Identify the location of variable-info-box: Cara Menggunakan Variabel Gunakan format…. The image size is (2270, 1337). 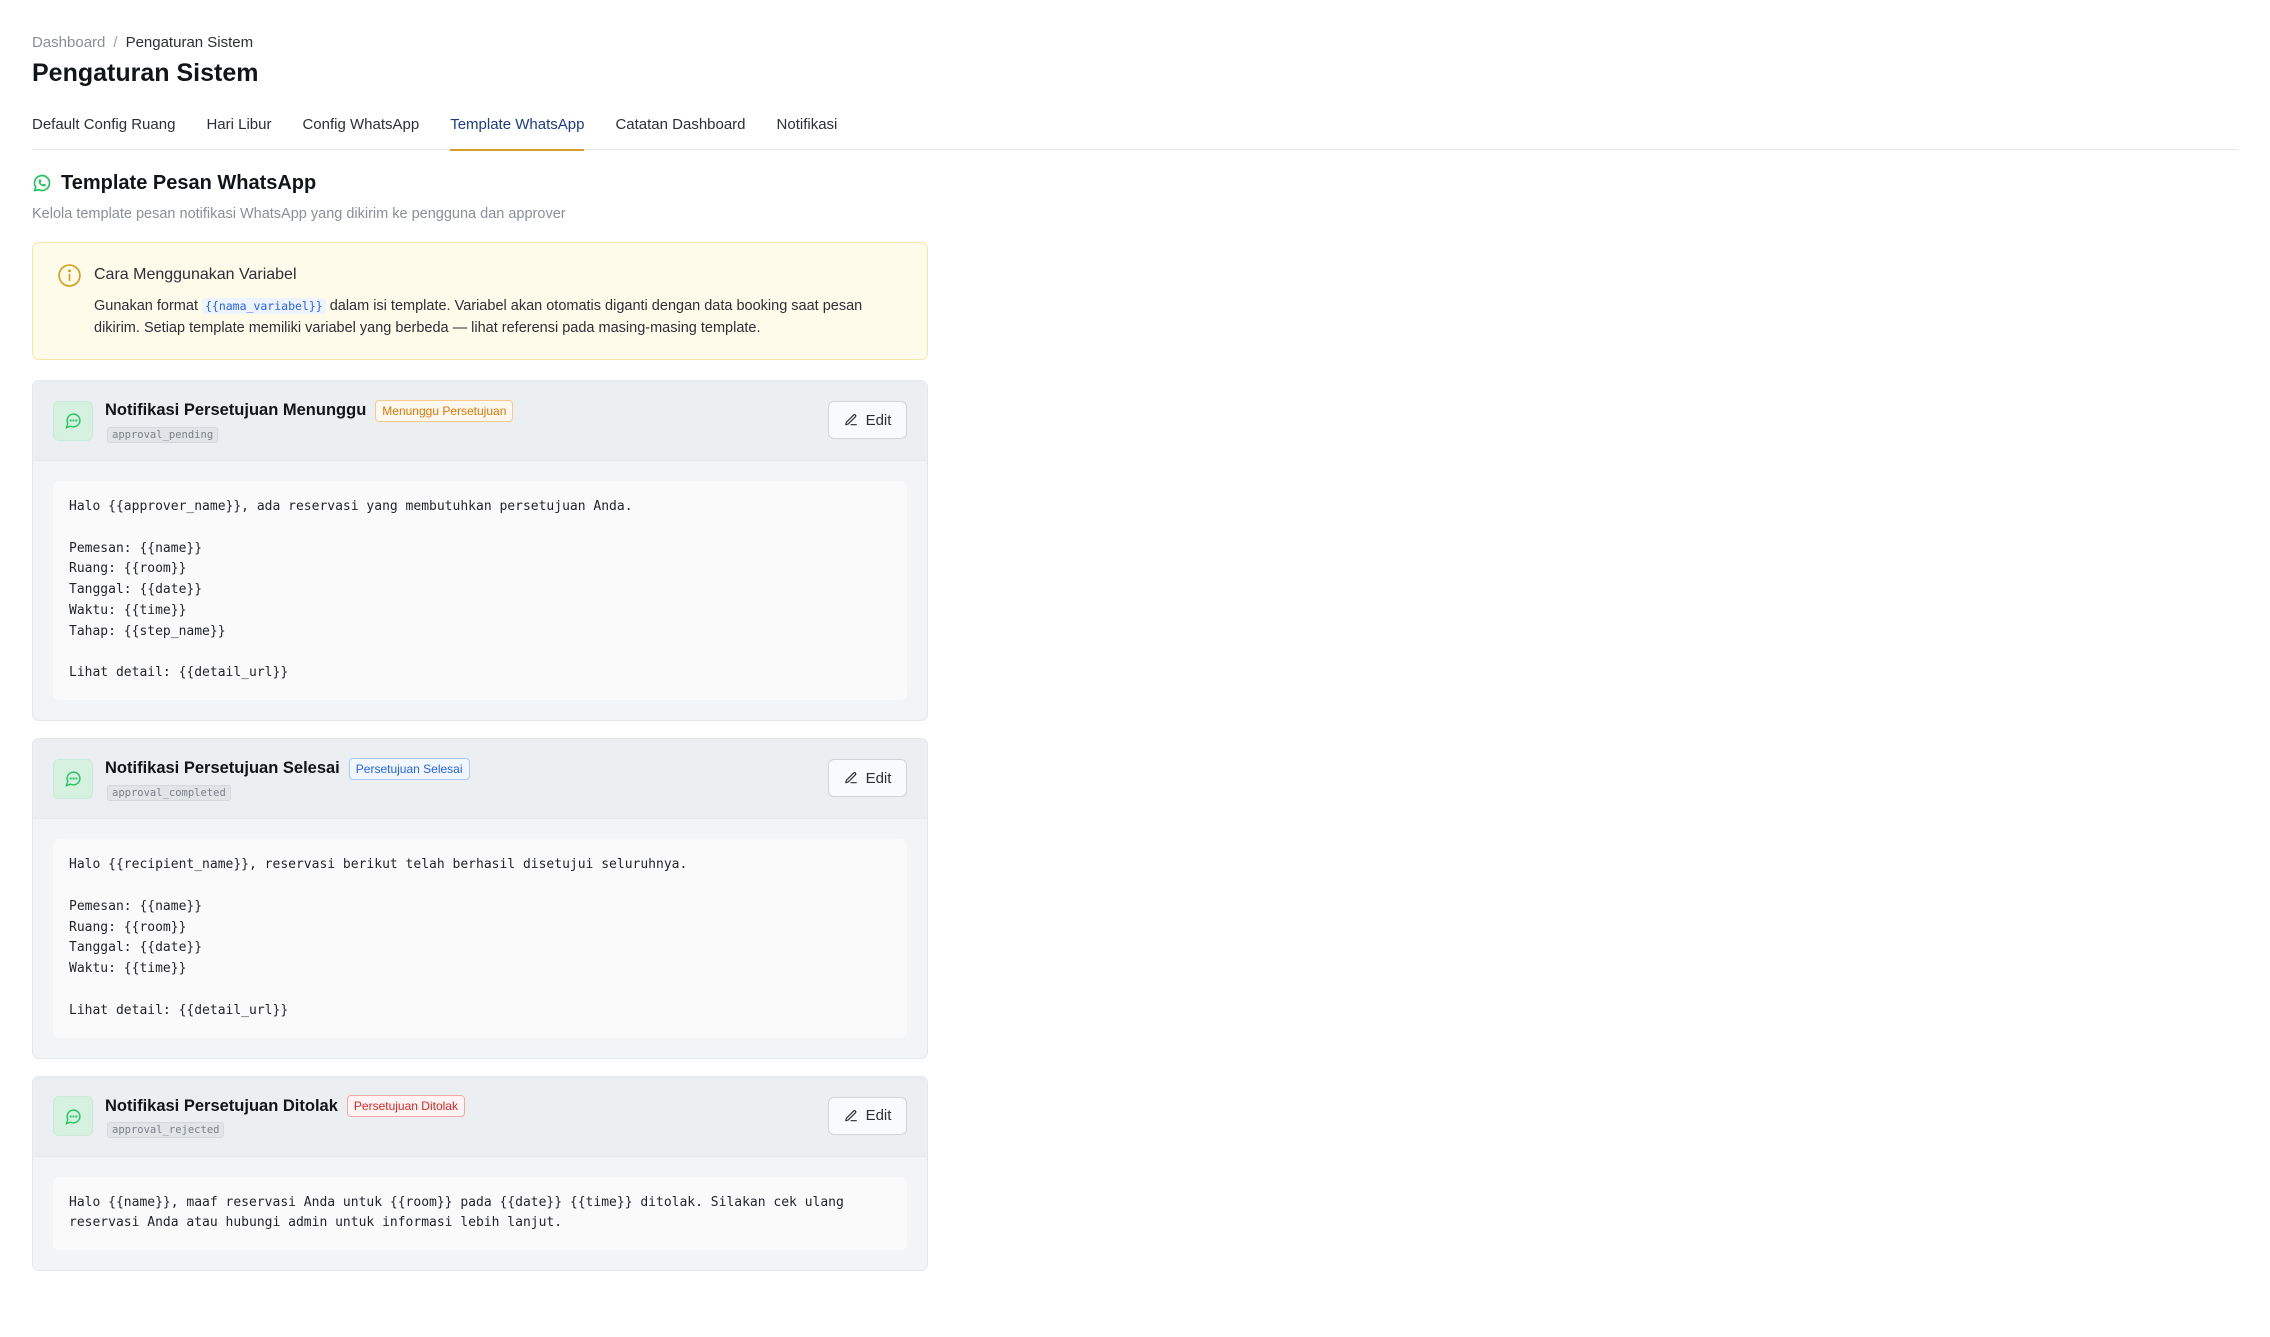
(480, 301).